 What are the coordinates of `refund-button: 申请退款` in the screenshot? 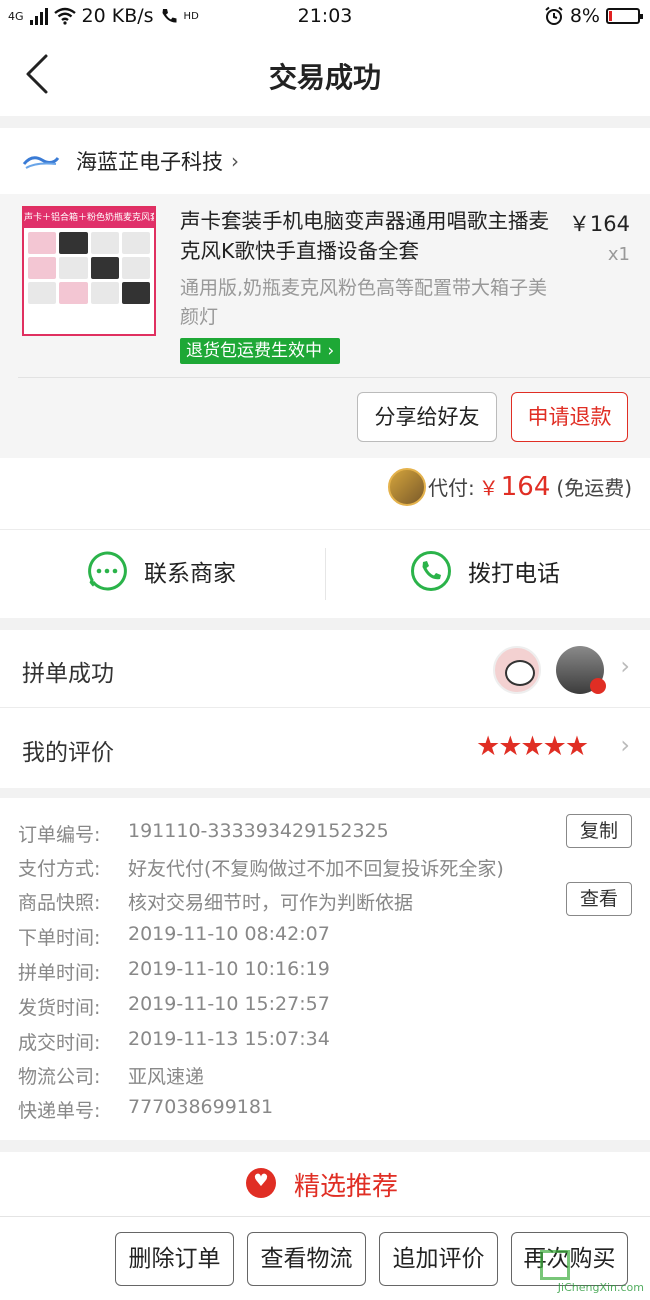 It's located at (569, 417).